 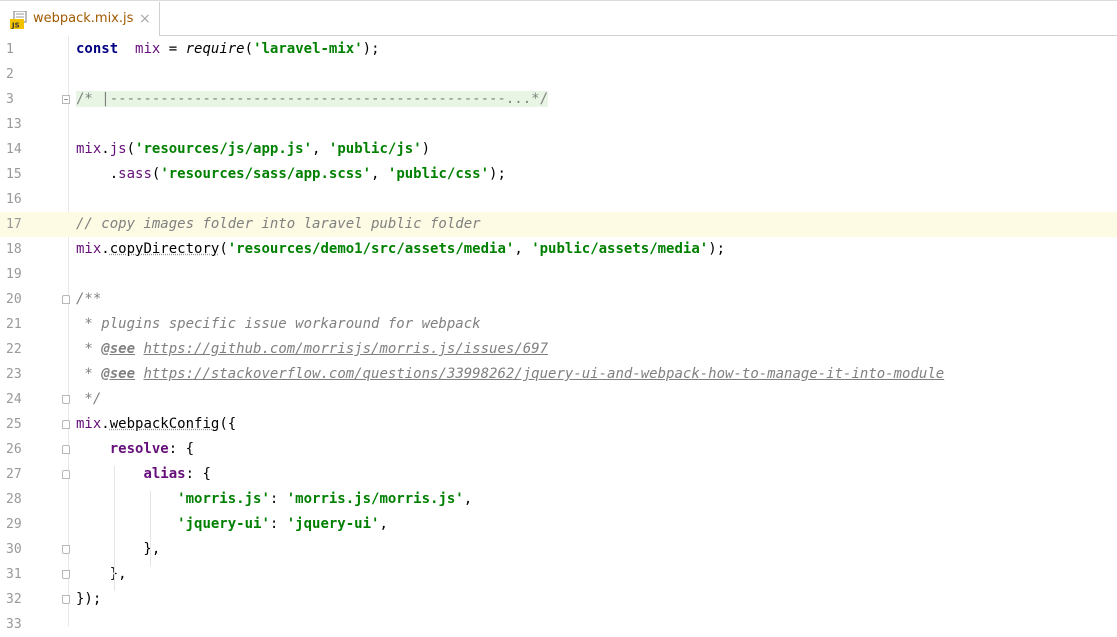 What do you see at coordinates (14, 274) in the screenshot?
I see `line-number: 19` at bounding box center [14, 274].